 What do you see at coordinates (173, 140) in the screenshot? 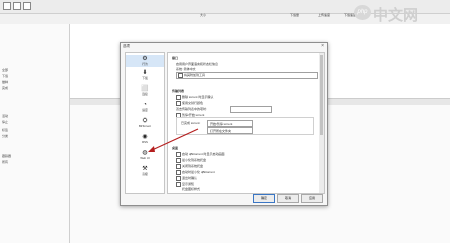
I see `annotation-arrow-icon` at bounding box center [173, 140].